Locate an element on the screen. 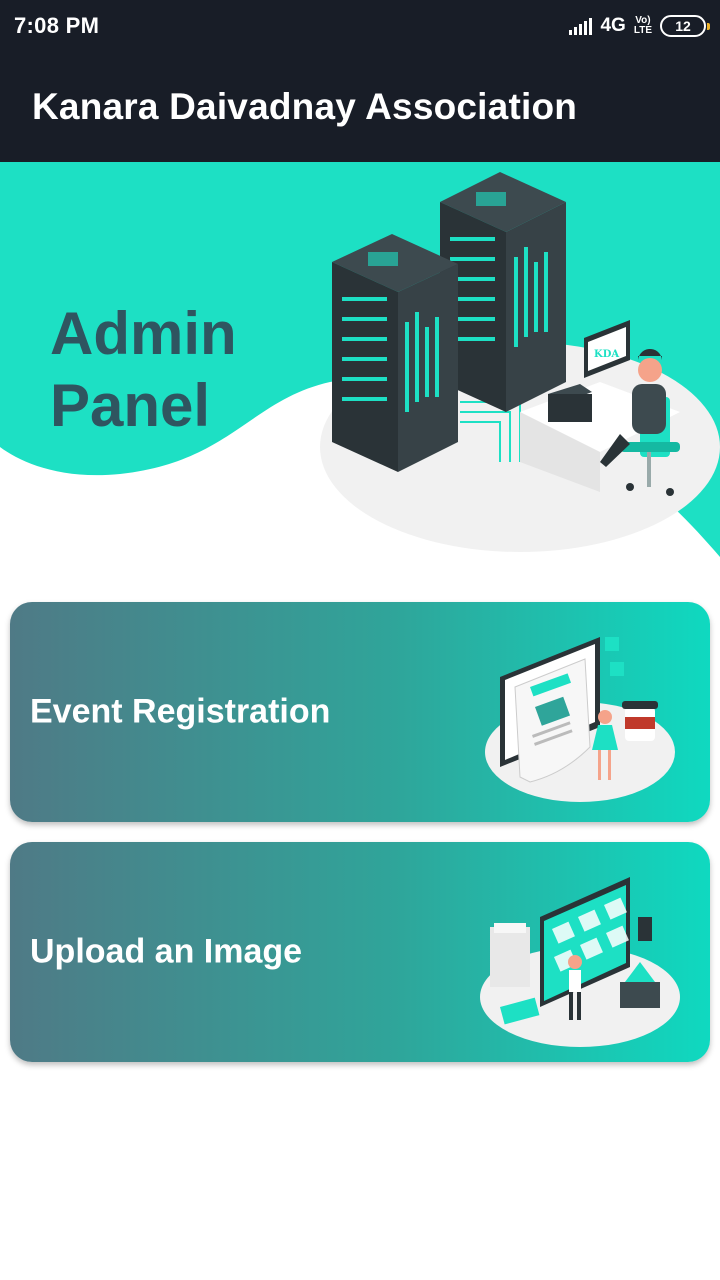  hero-title-line2: Panel is located at coordinates (130, 405).